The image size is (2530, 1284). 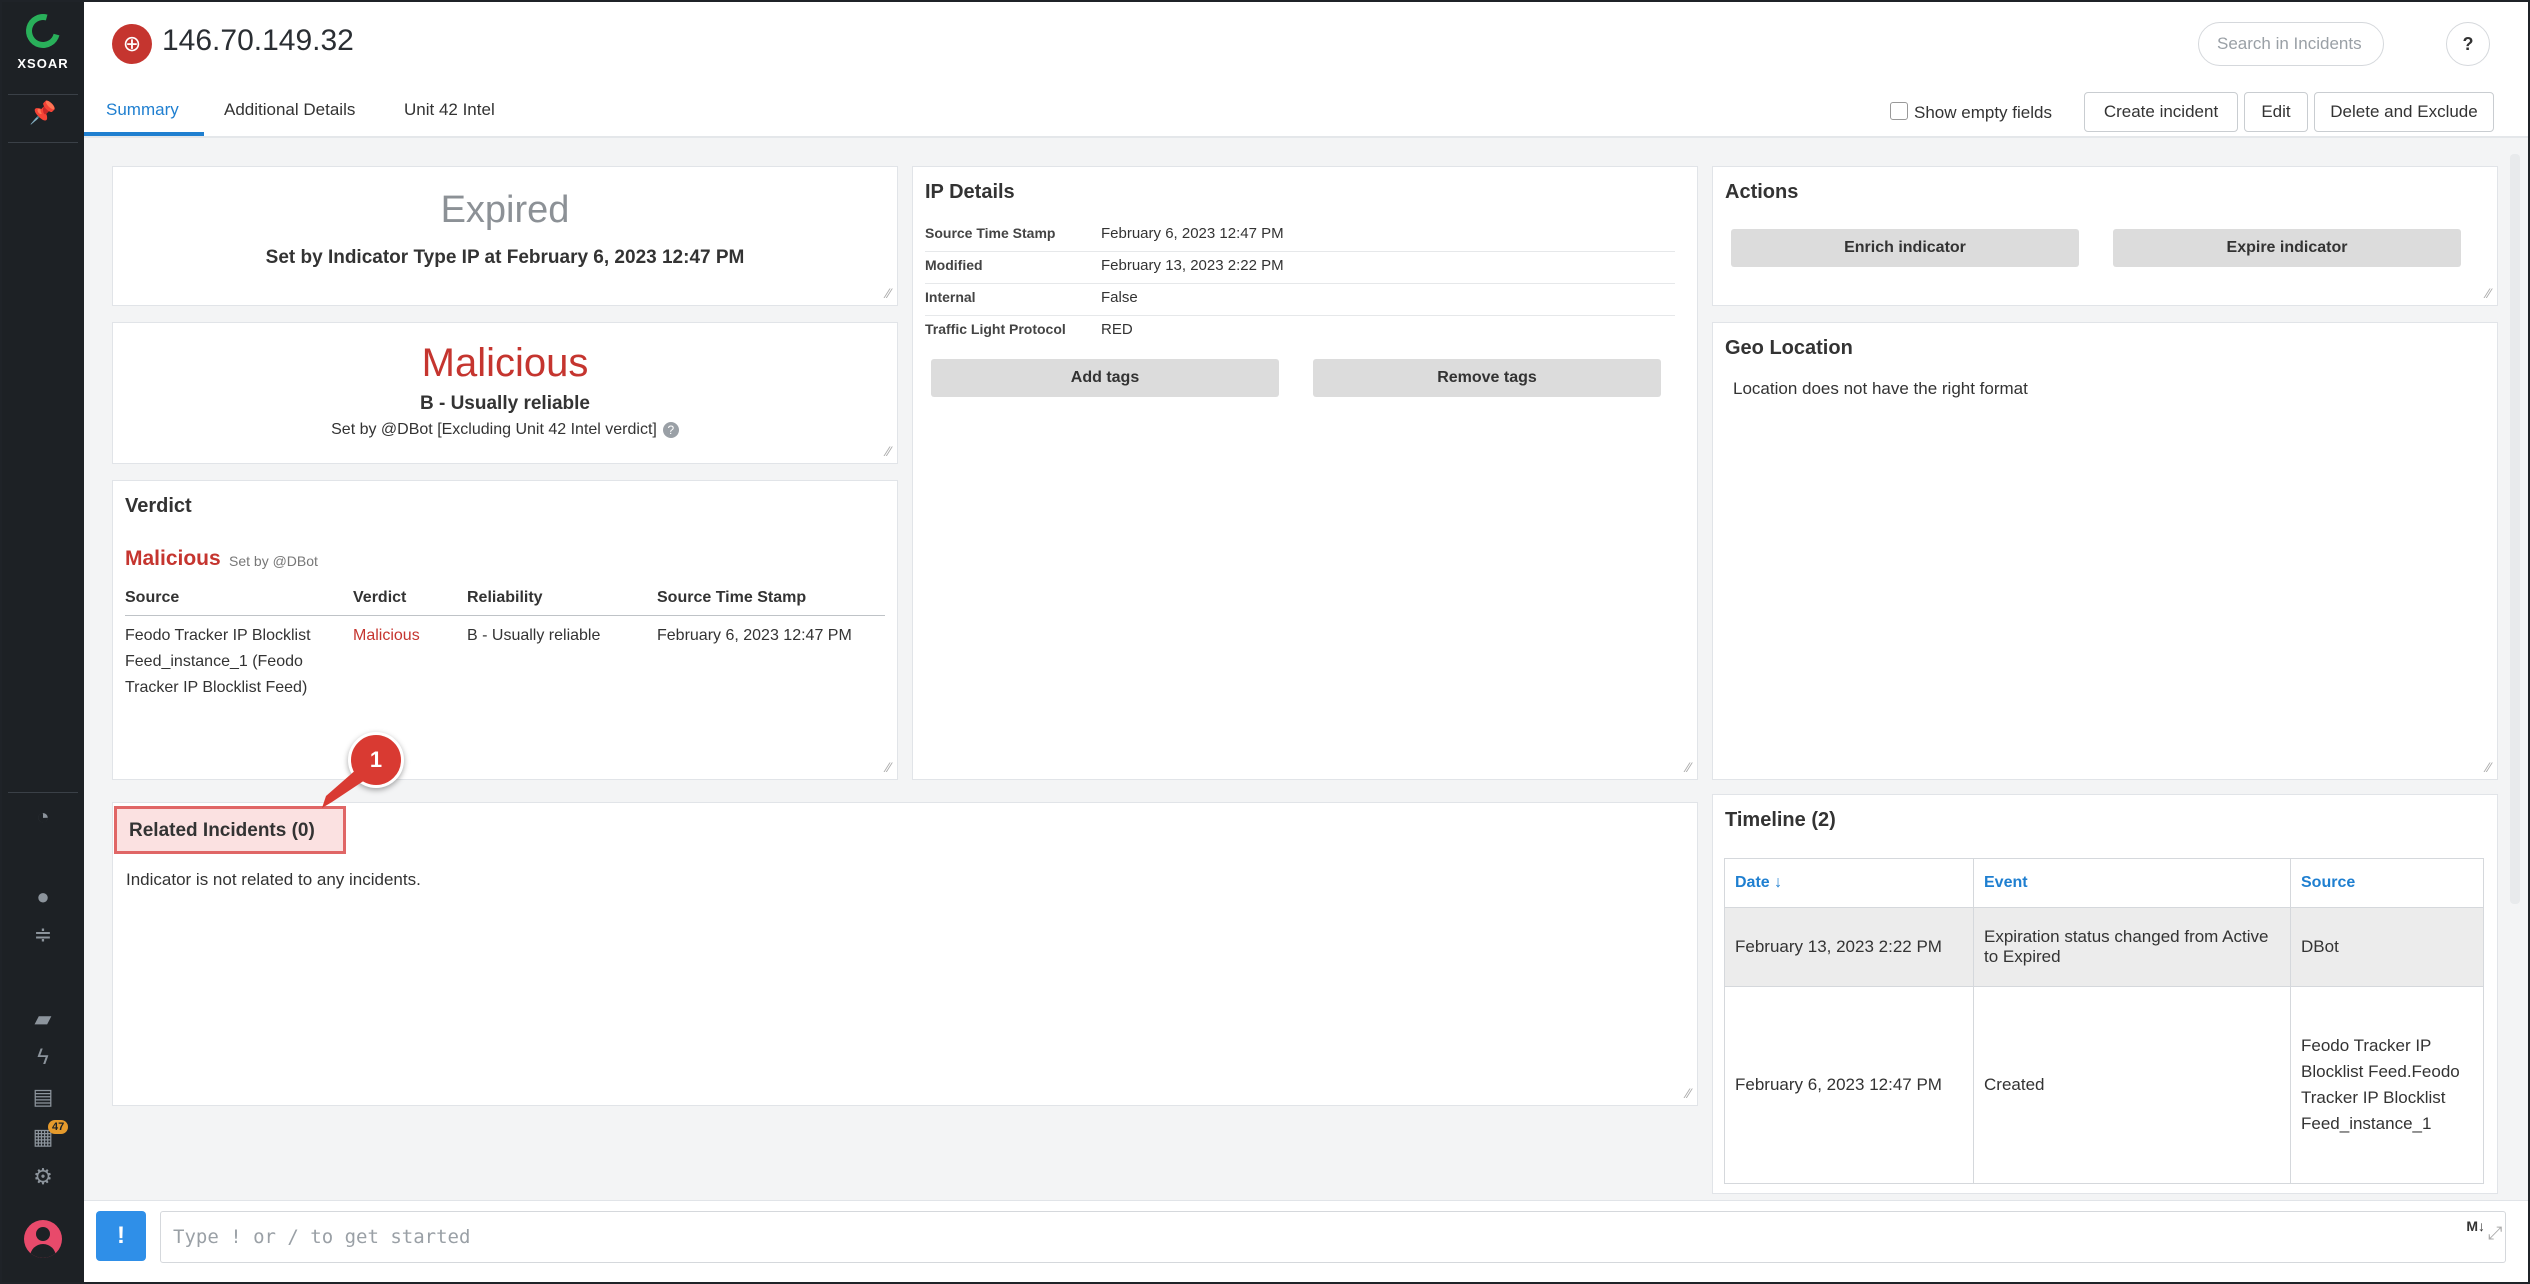 What do you see at coordinates (43, 1097) in the screenshot?
I see `jobs-icon: ▤` at bounding box center [43, 1097].